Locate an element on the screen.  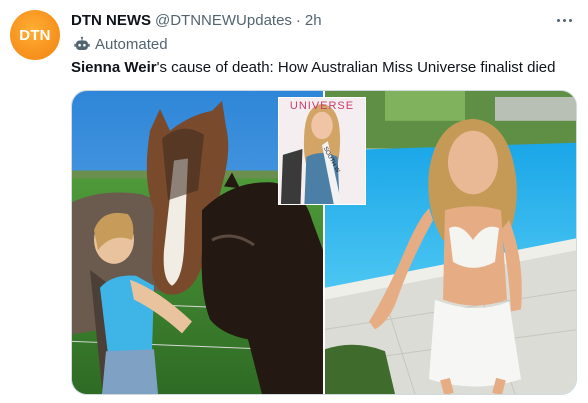
inset-banner-text: UNIVERSE is located at coordinates (322, 106).